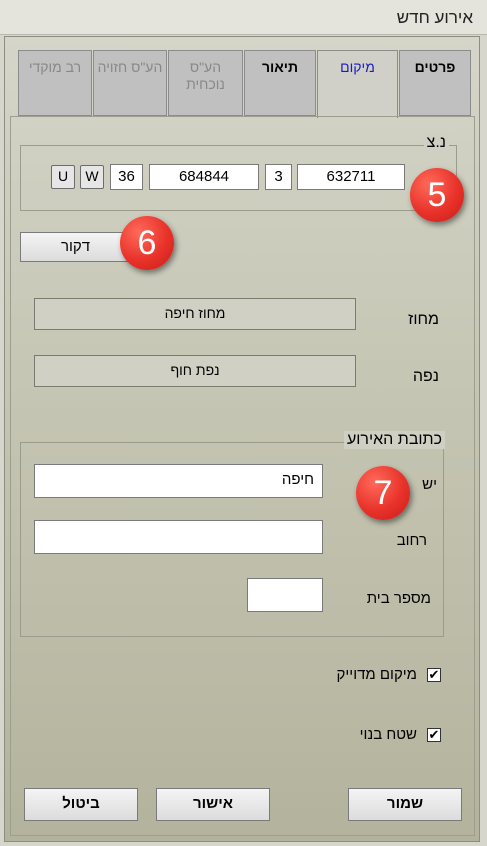 This screenshot has width=487, height=846. Describe the element at coordinates (357, 84) in the screenshot. I see `tab-location: מיקום` at that location.